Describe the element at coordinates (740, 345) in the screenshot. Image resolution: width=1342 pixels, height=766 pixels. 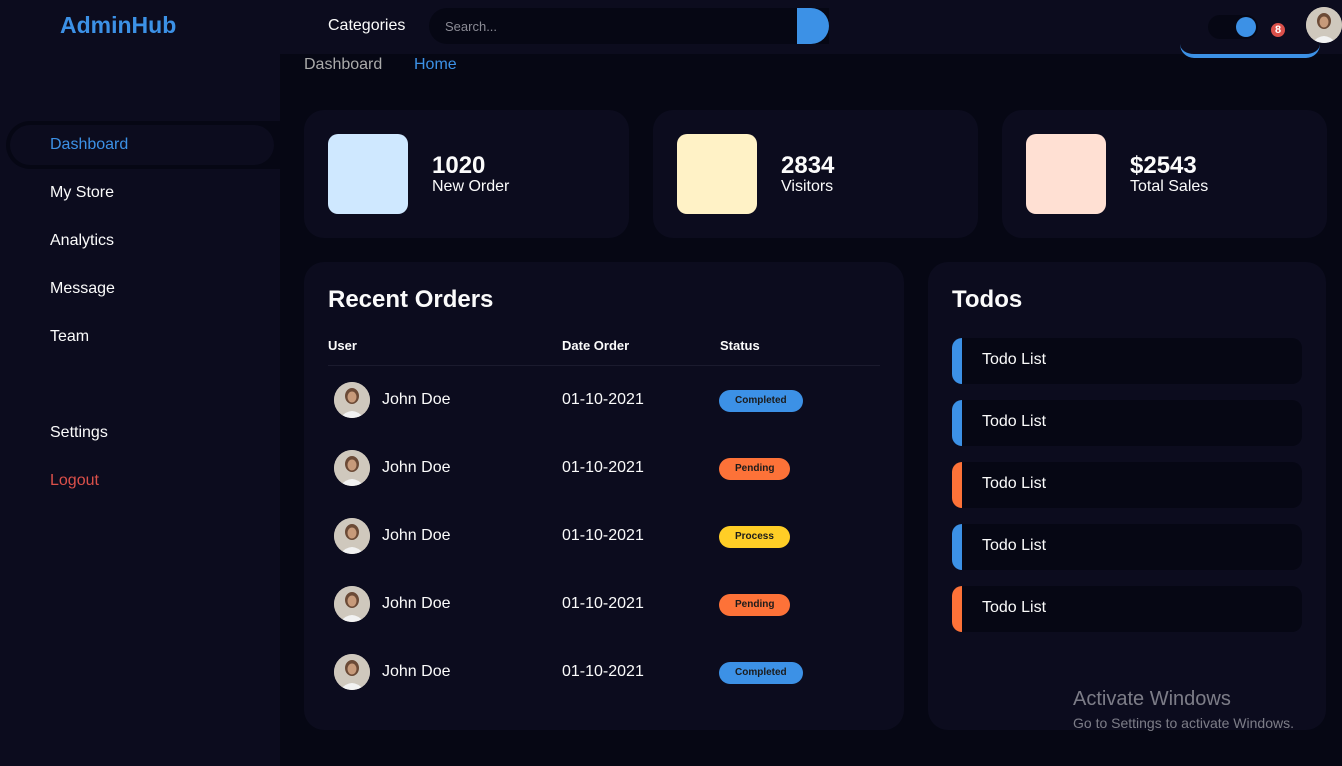
I see `column-header-status: Status` at that location.